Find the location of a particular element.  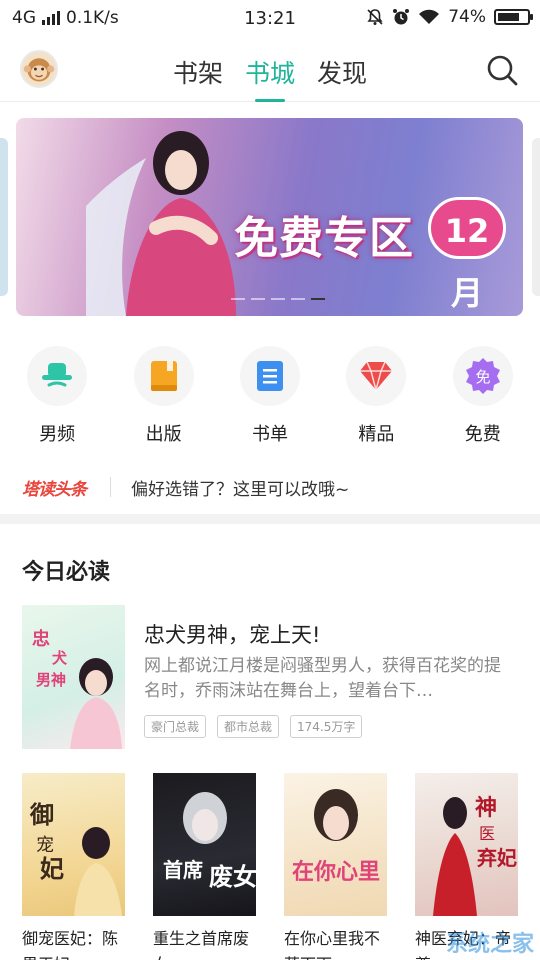

ticker-text: 偏好选错了？这里可以改哦~ is located at coordinates (240, 487).